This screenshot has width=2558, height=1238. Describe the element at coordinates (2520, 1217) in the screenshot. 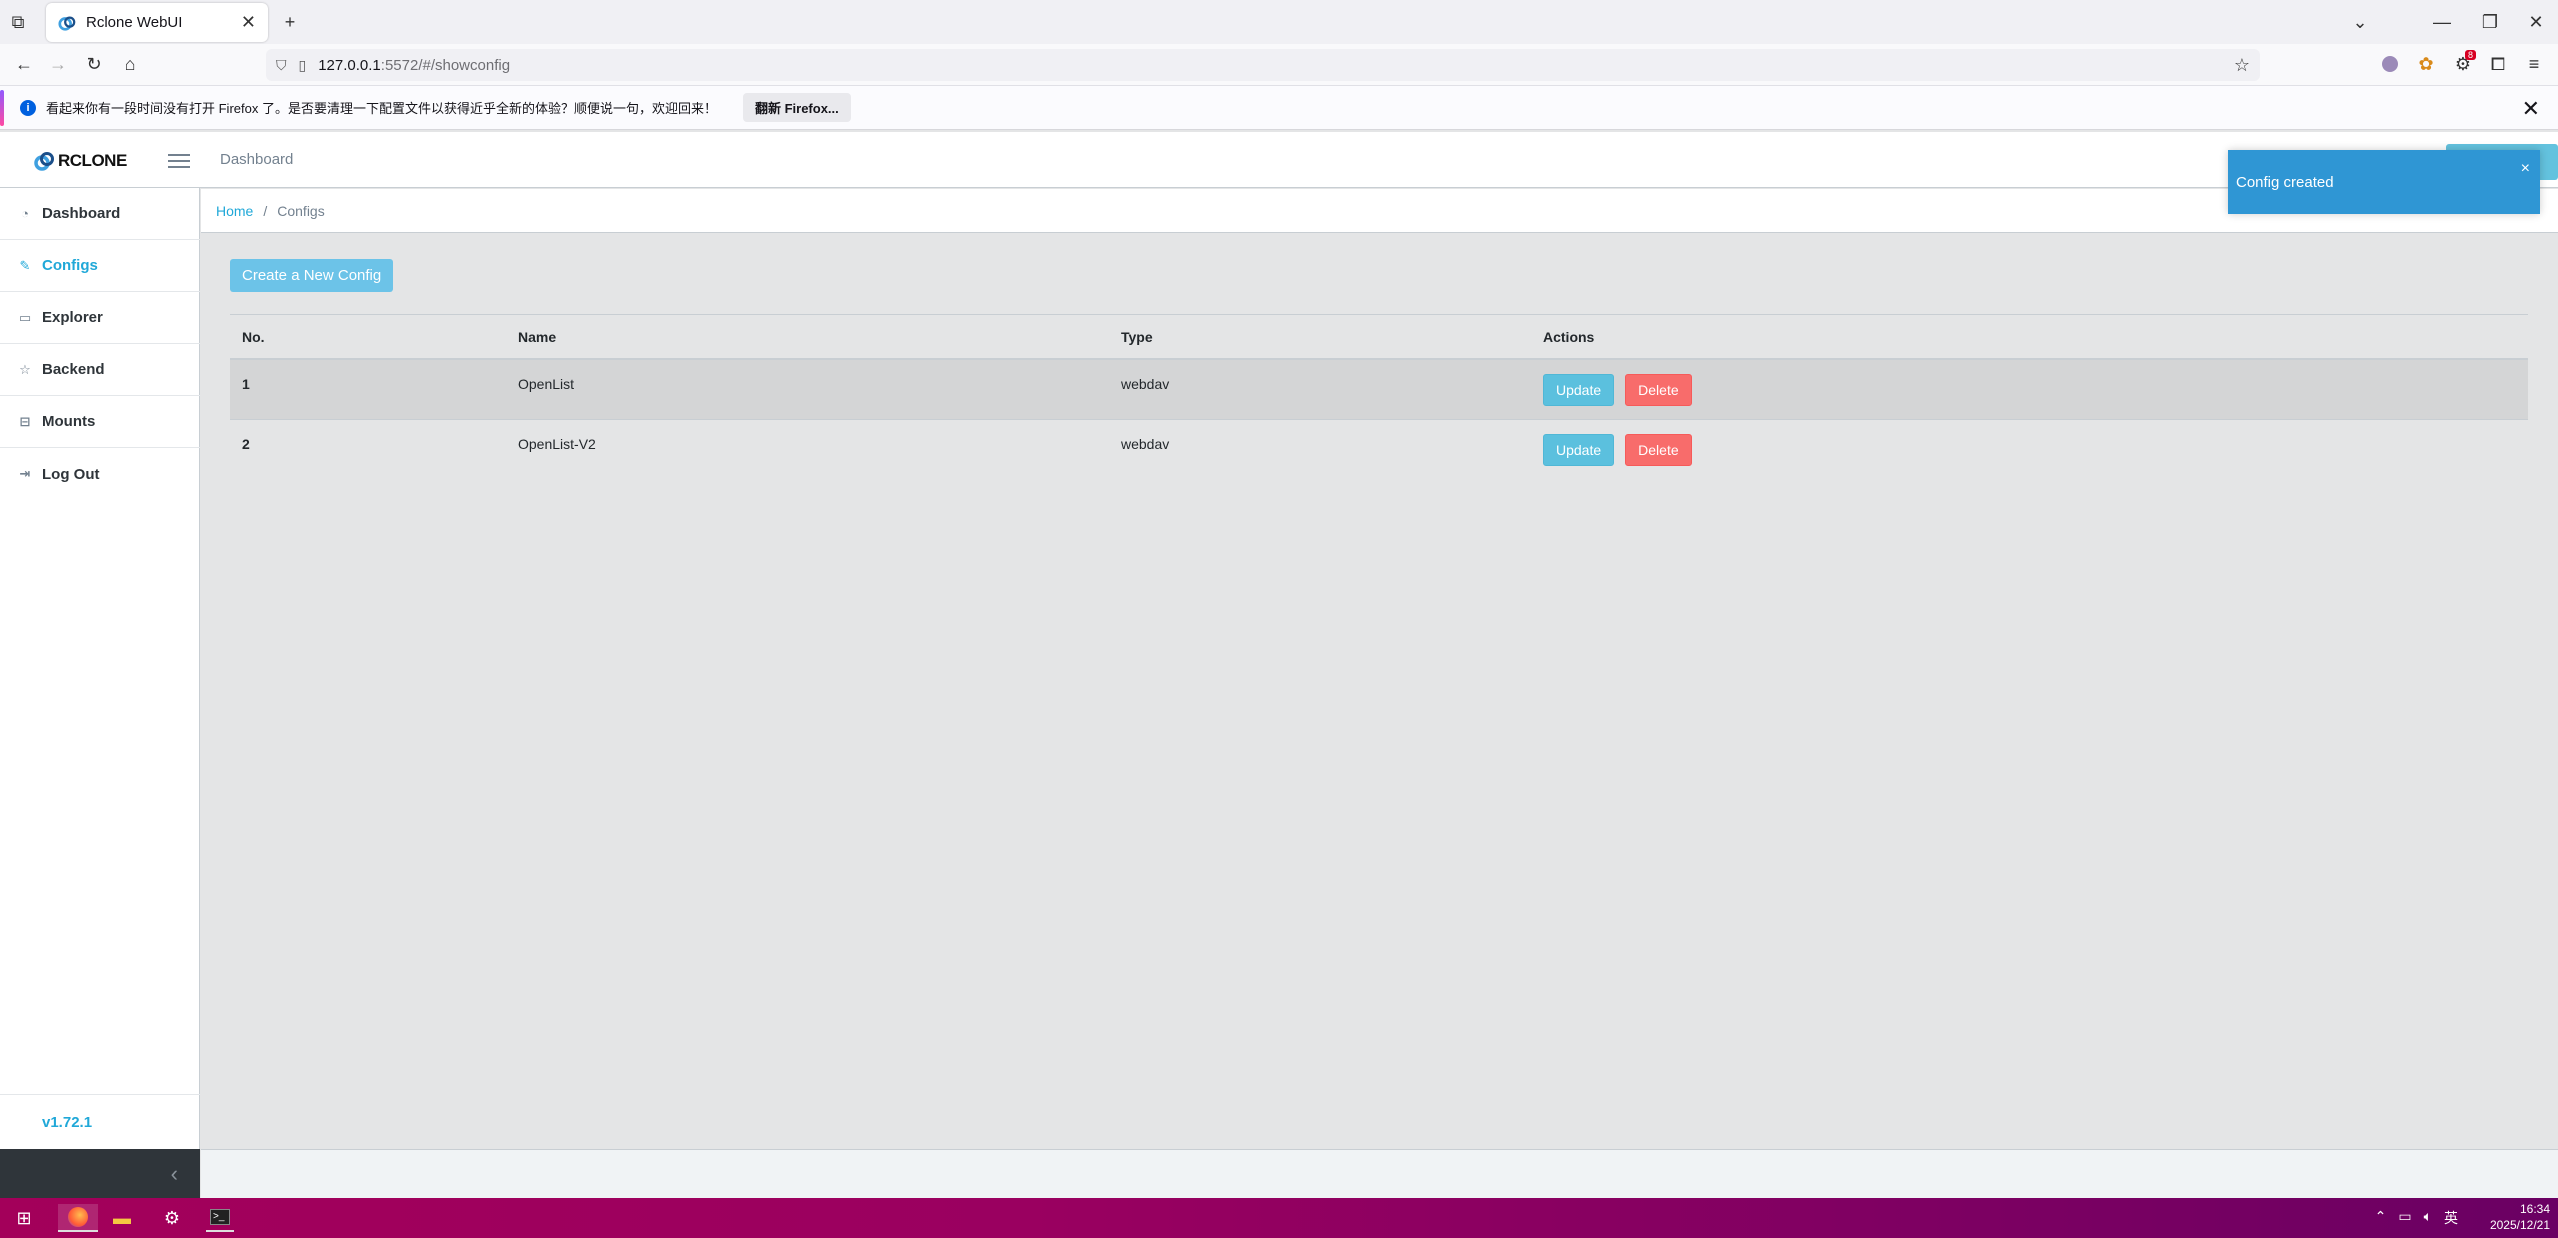

I see `taskbar-clock: 16:34 2025/12/21` at that location.